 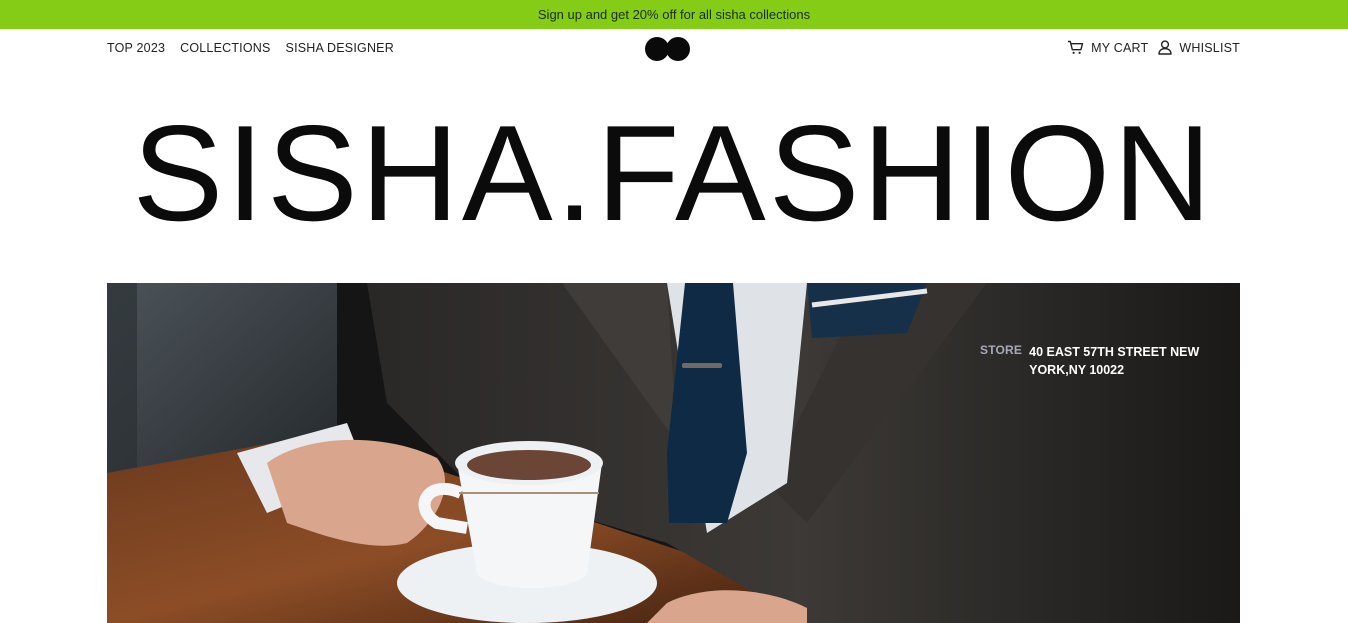 I want to click on cart-button: MY CART, so click(x=1107, y=47).